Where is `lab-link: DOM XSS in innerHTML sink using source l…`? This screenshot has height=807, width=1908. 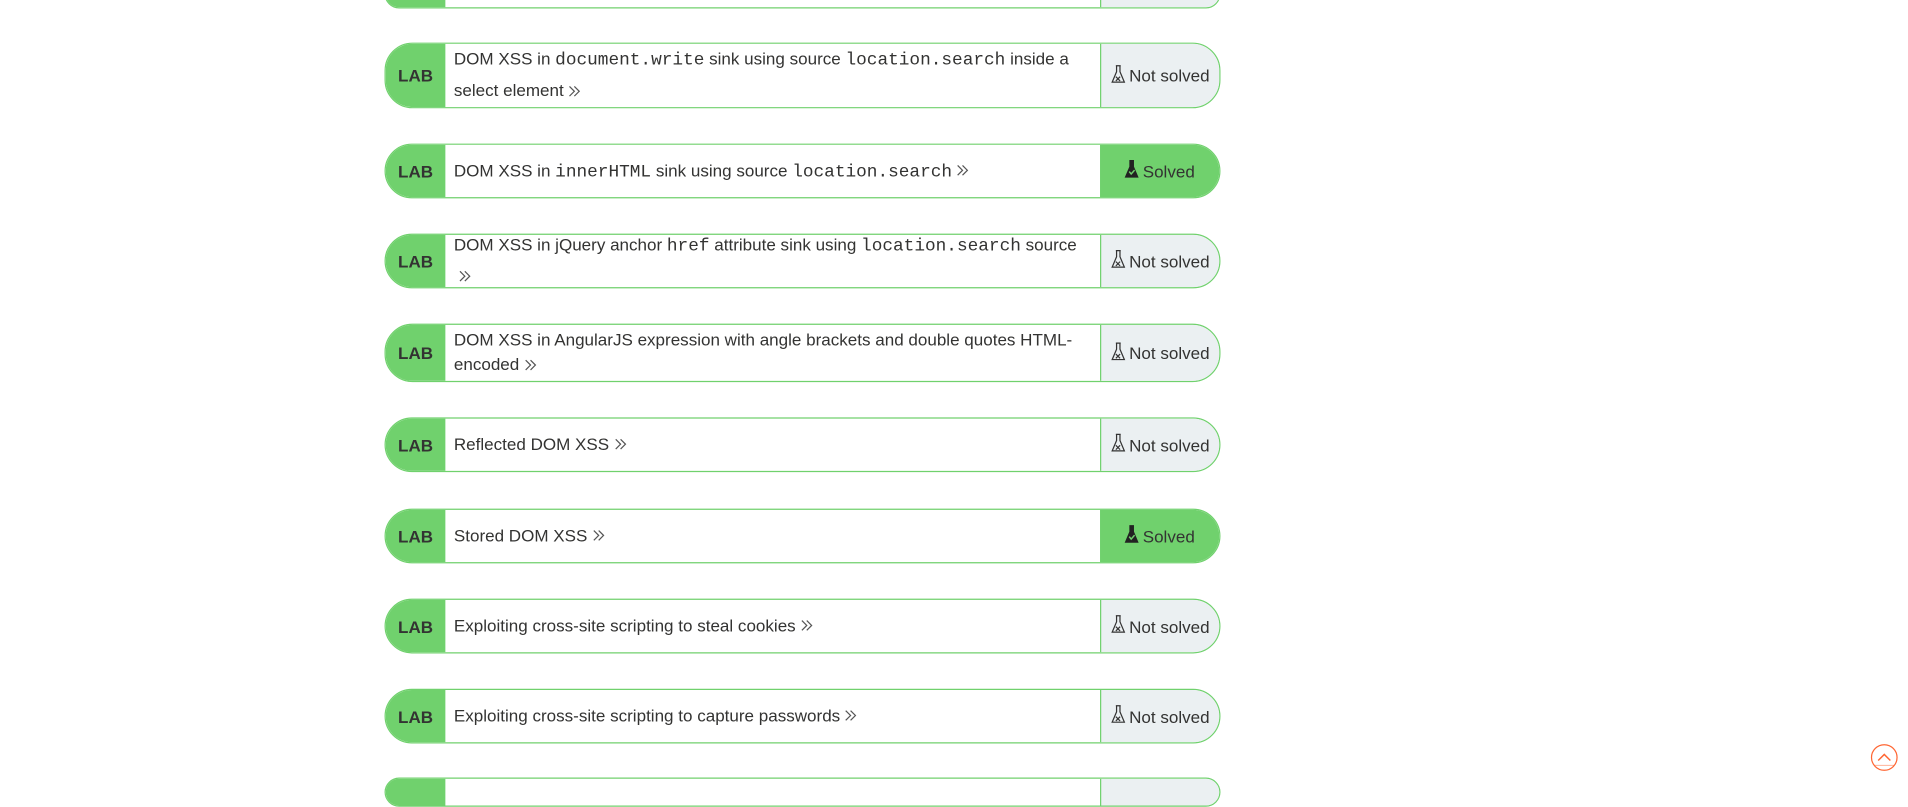 lab-link: DOM XSS in innerHTML sink using source l… is located at coordinates (772, 171).